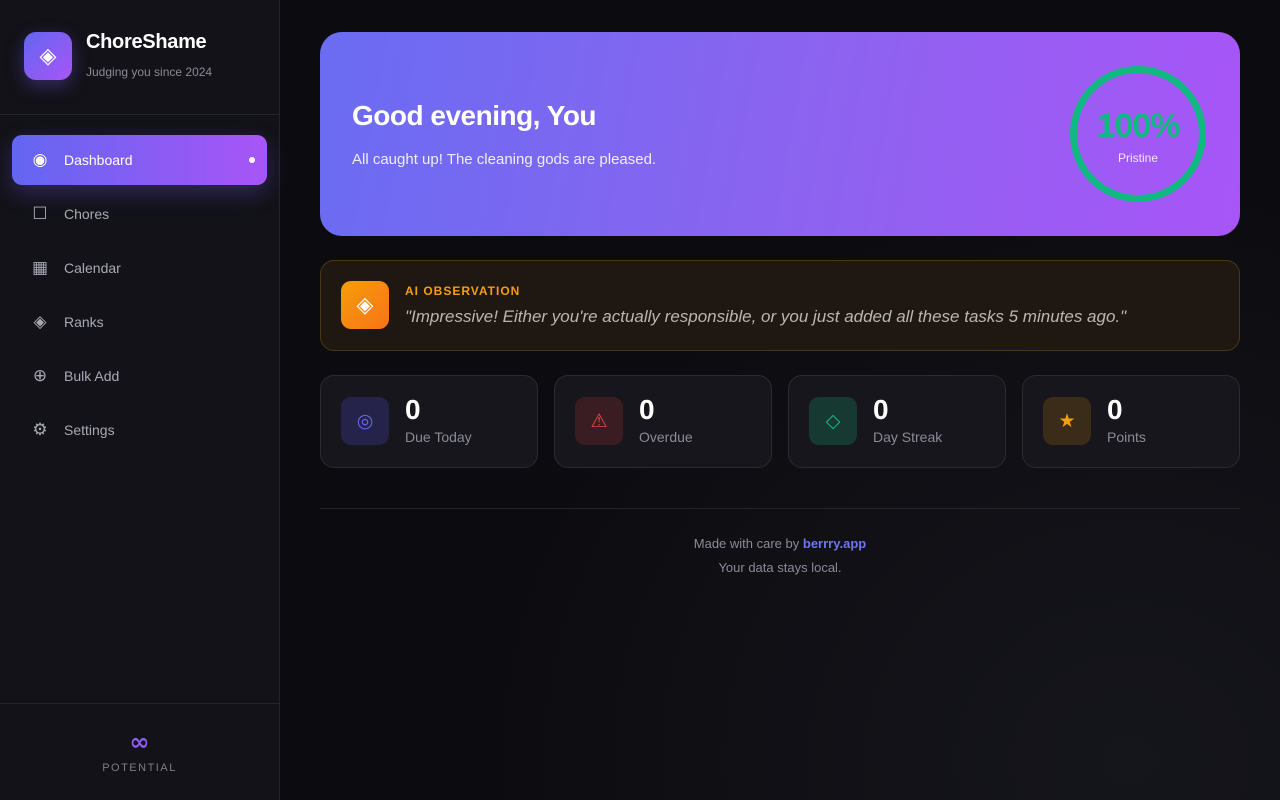 The image size is (1280, 800). What do you see at coordinates (252, 160) in the screenshot?
I see `active-indicator-dot` at bounding box center [252, 160].